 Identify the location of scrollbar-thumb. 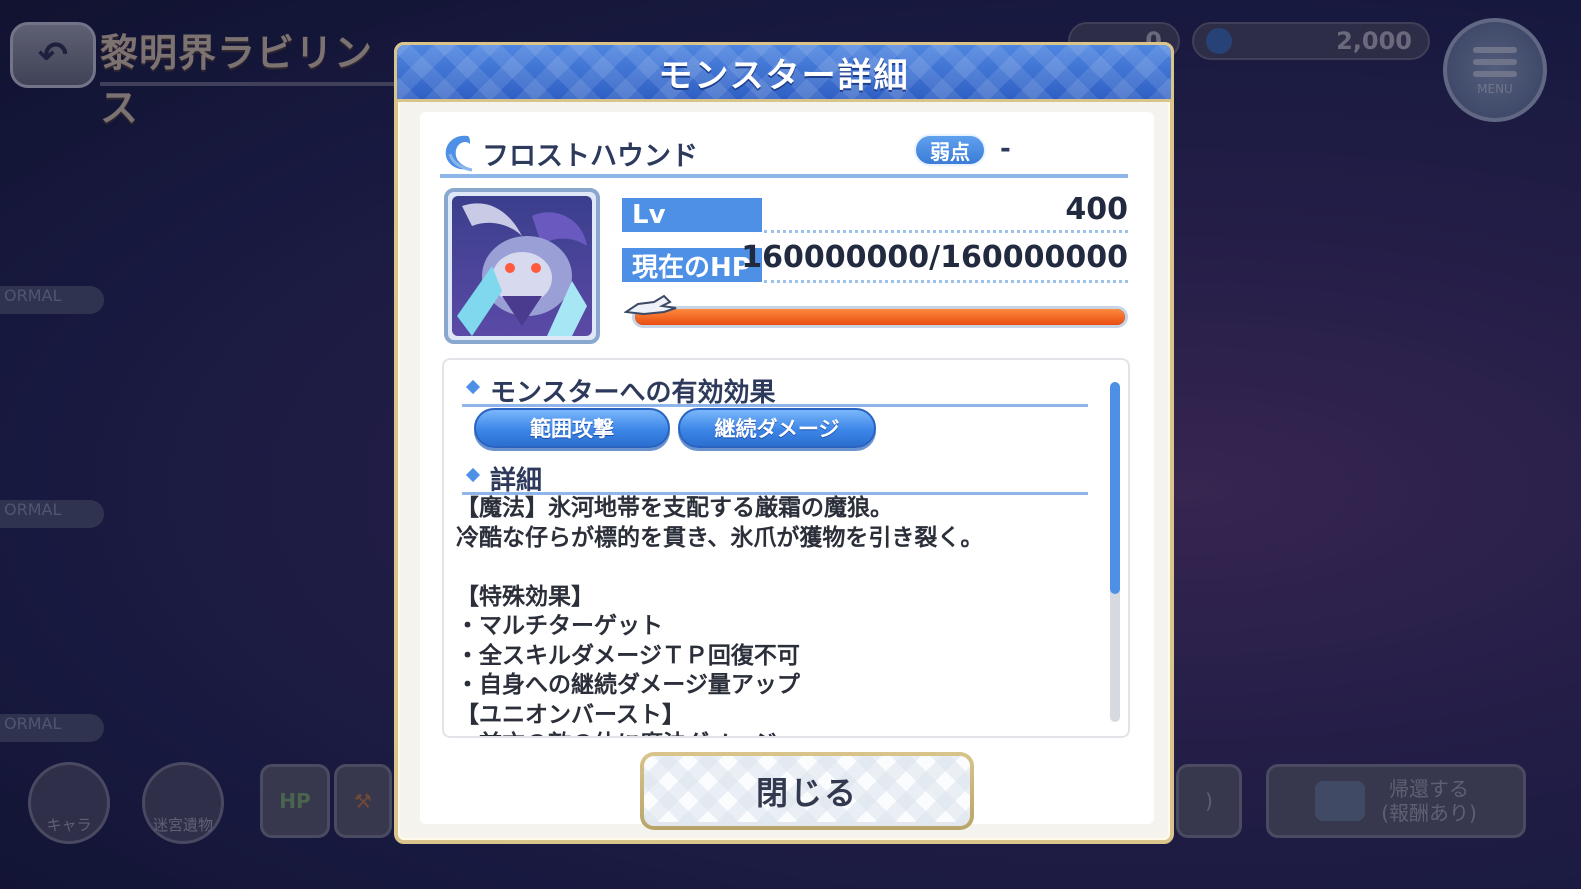
(1115, 488).